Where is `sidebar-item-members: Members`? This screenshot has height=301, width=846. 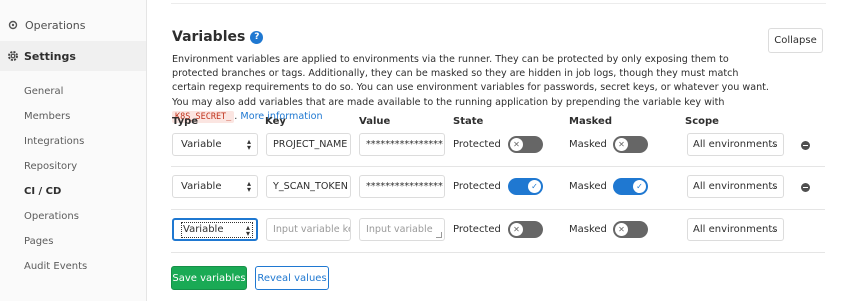
sidebar-item-members: Members is located at coordinates (73, 116).